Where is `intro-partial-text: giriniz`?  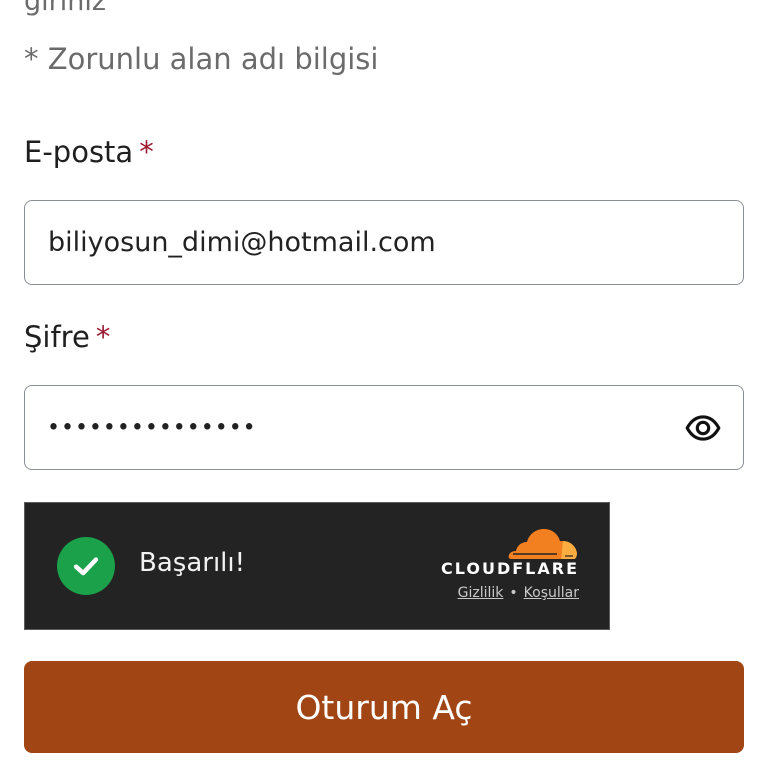 intro-partial-text: giriniz is located at coordinates (65, 8).